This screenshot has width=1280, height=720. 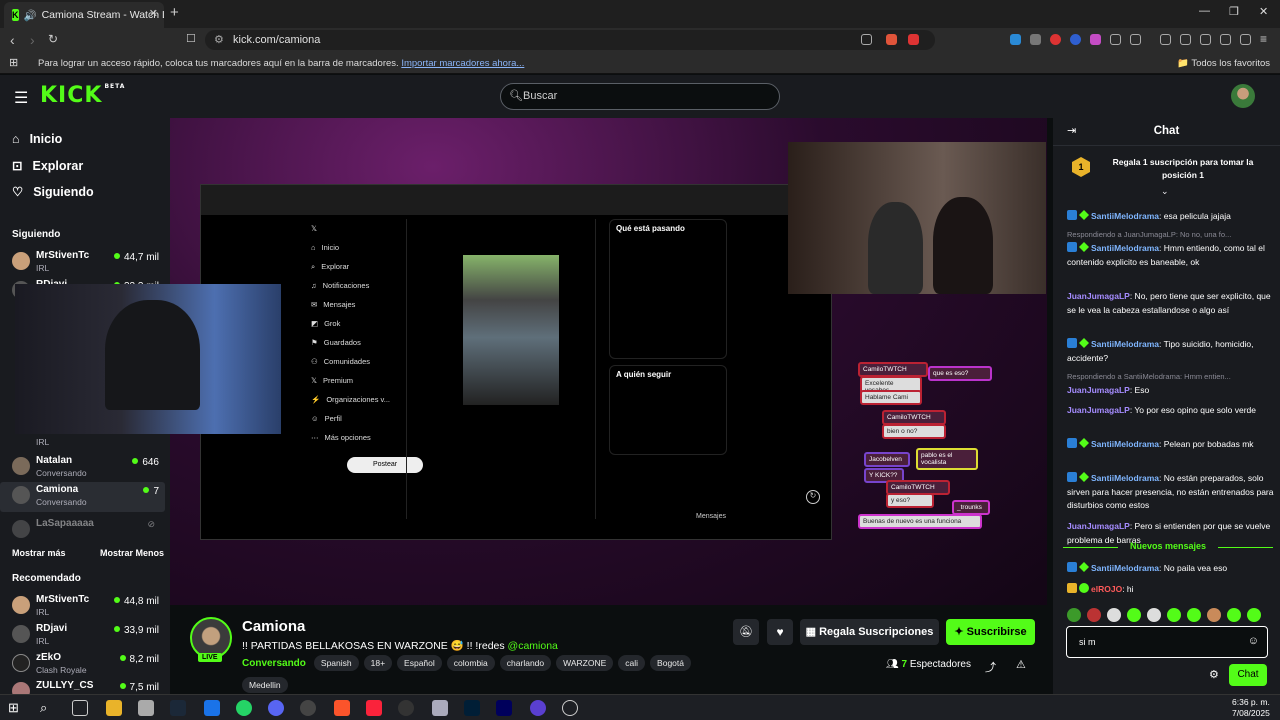 I want to click on browser-tab: K 🔊 Camiona Stream - Watch Live ✕, so click(x=84, y=15).